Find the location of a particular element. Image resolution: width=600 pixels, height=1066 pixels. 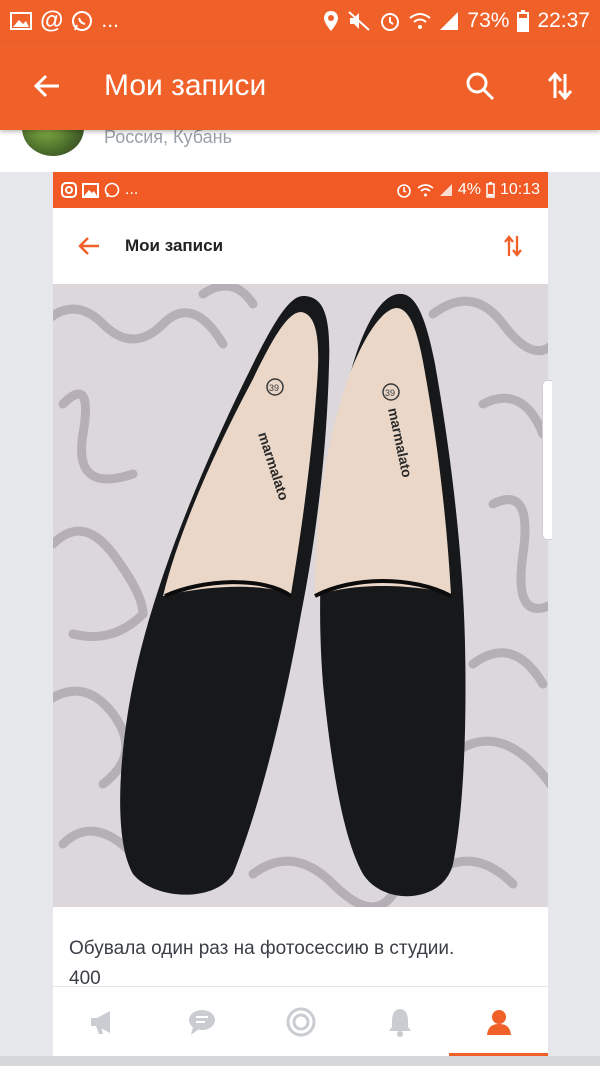

embedded-page-title: Мои записи is located at coordinates (174, 245).